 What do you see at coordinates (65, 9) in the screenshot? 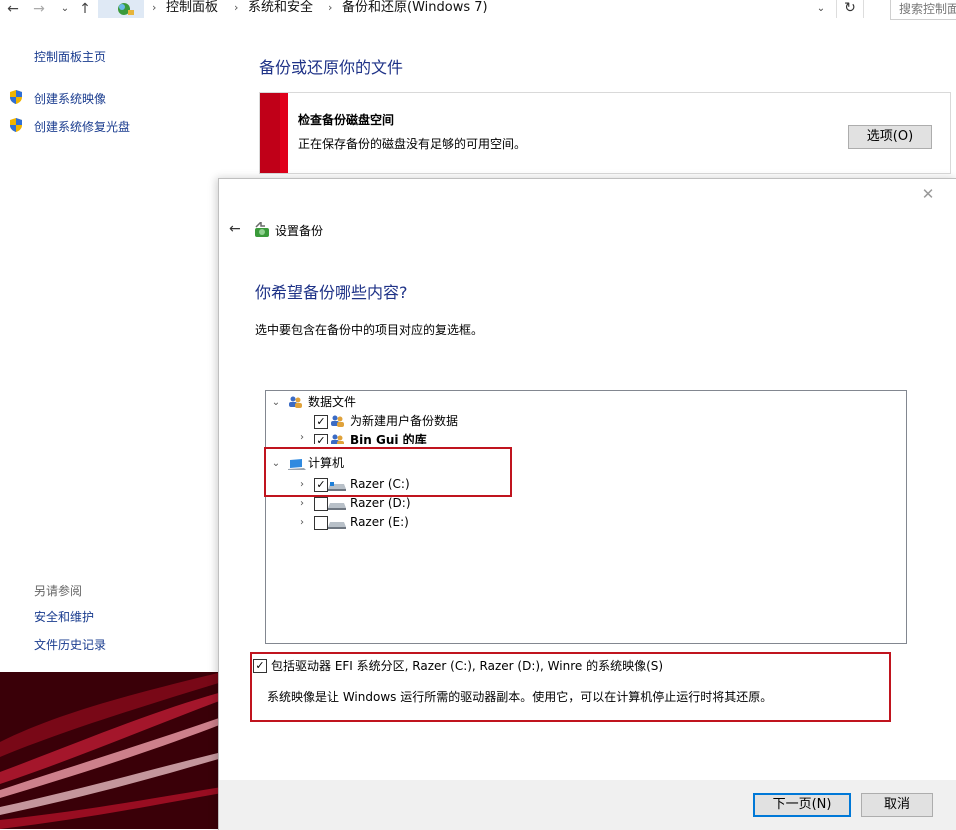
I see `recent-locations-chevron-icon: ⌄` at bounding box center [65, 9].